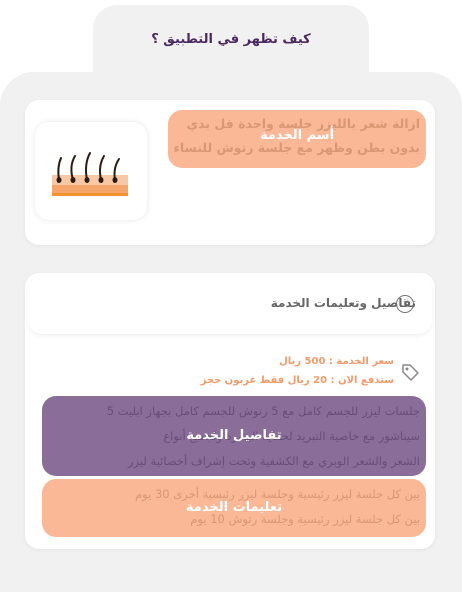  I want to click on title-tab, so click(231, 50).